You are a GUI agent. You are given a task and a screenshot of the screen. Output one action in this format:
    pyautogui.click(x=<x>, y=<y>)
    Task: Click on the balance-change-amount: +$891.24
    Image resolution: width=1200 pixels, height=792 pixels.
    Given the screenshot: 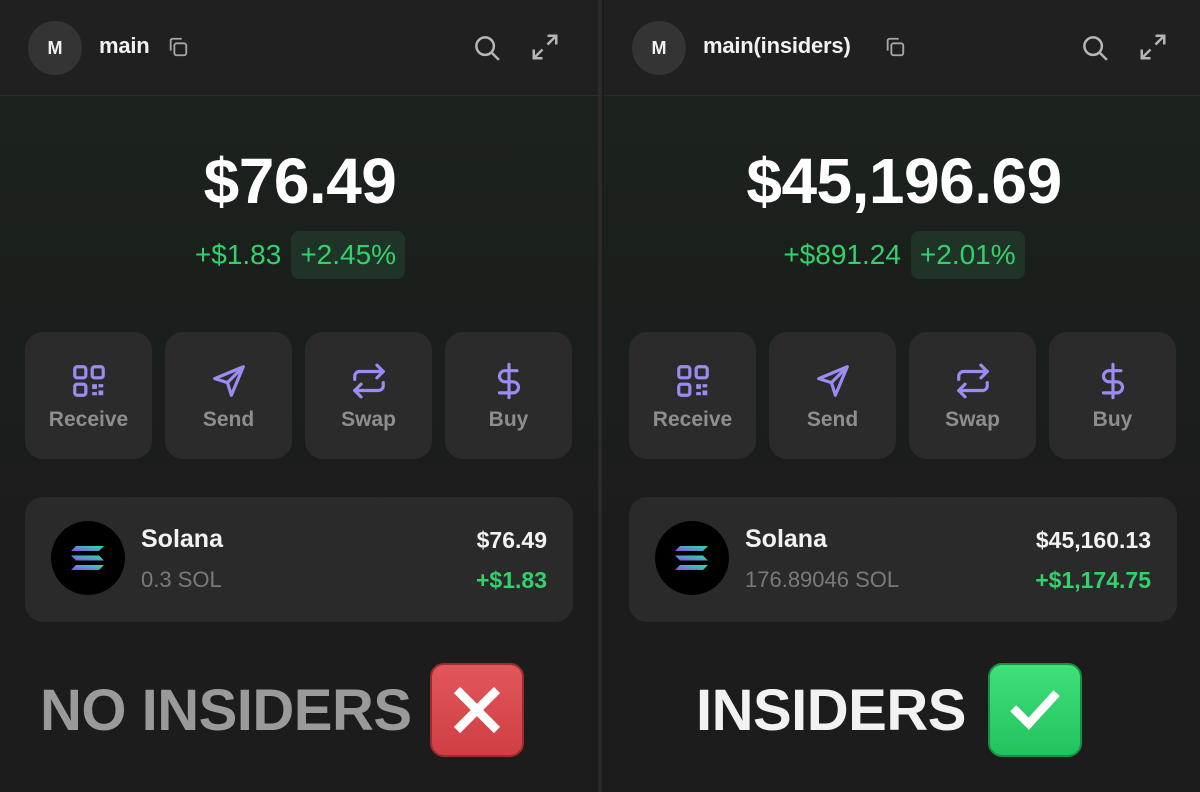 What is the action you would take?
    pyautogui.click(x=842, y=254)
    